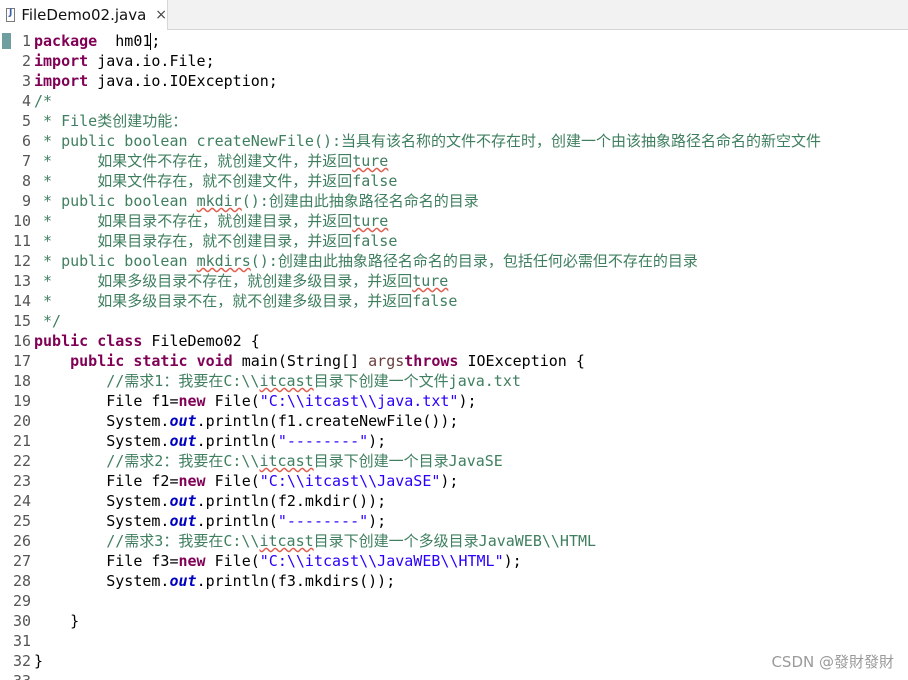 The width and height of the screenshot is (908, 680). I want to click on line-number: 1, so click(26, 41).